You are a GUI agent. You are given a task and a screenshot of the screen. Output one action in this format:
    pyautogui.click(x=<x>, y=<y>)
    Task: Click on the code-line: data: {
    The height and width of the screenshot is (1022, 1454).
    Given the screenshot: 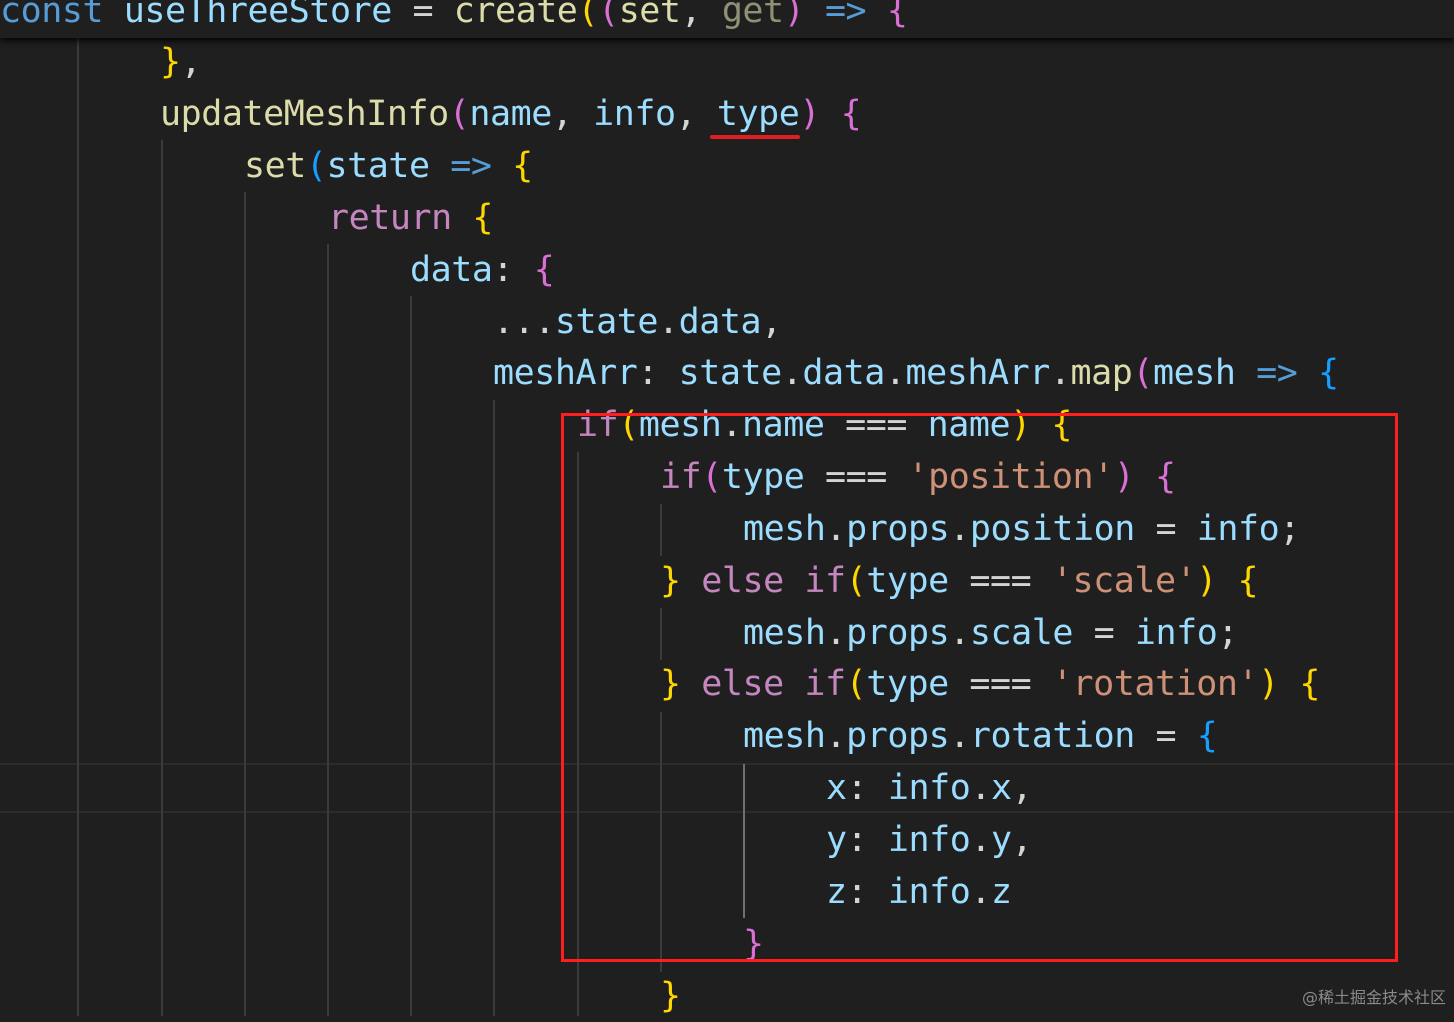 What is the action you would take?
    pyautogui.click(x=482, y=270)
    